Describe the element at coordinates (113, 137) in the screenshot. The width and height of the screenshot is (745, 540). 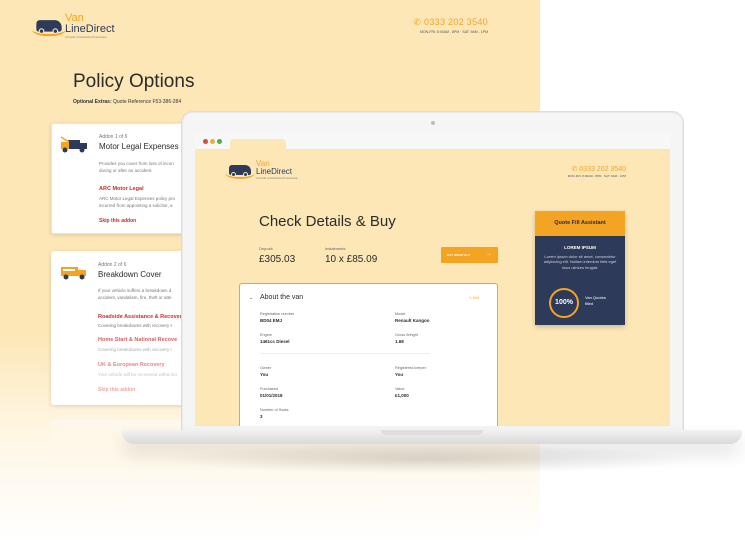
I see `addon-step-label: Addon 1 of 6` at that location.